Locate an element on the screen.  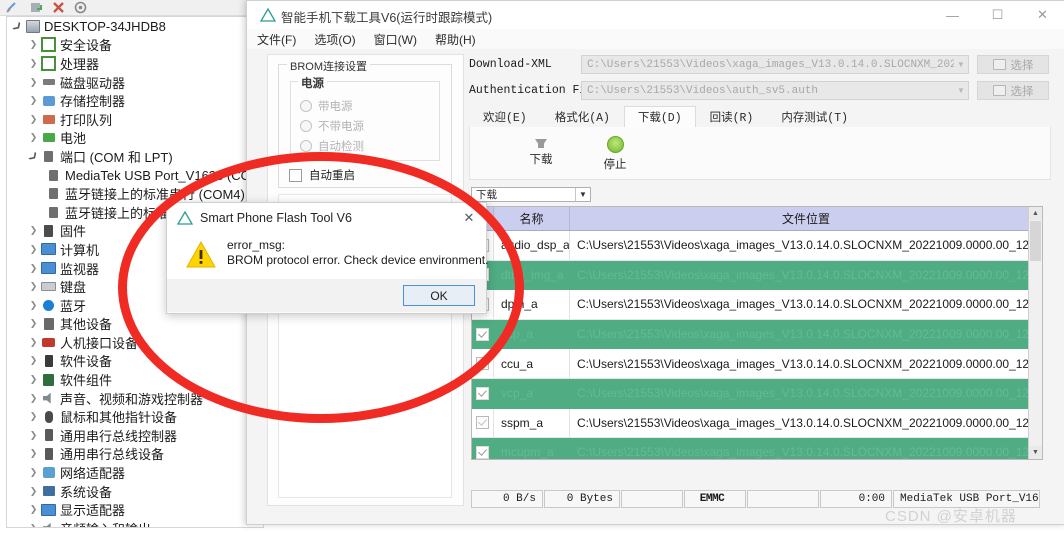
auto-reboot-checkbox: 自动重启 is located at coordinates (322, 175).